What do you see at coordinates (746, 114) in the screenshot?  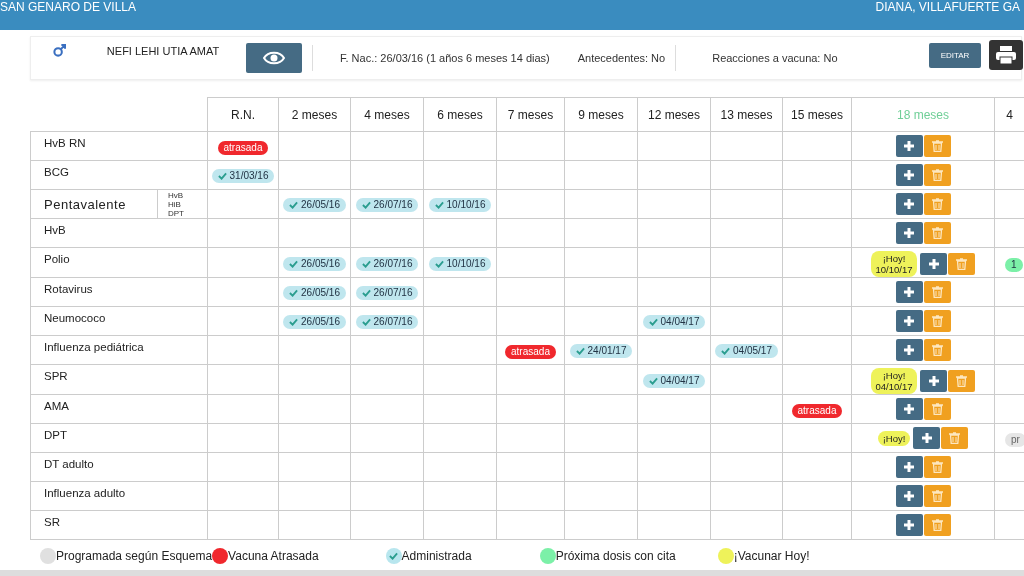 I see `column-header: 13 meses` at bounding box center [746, 114].